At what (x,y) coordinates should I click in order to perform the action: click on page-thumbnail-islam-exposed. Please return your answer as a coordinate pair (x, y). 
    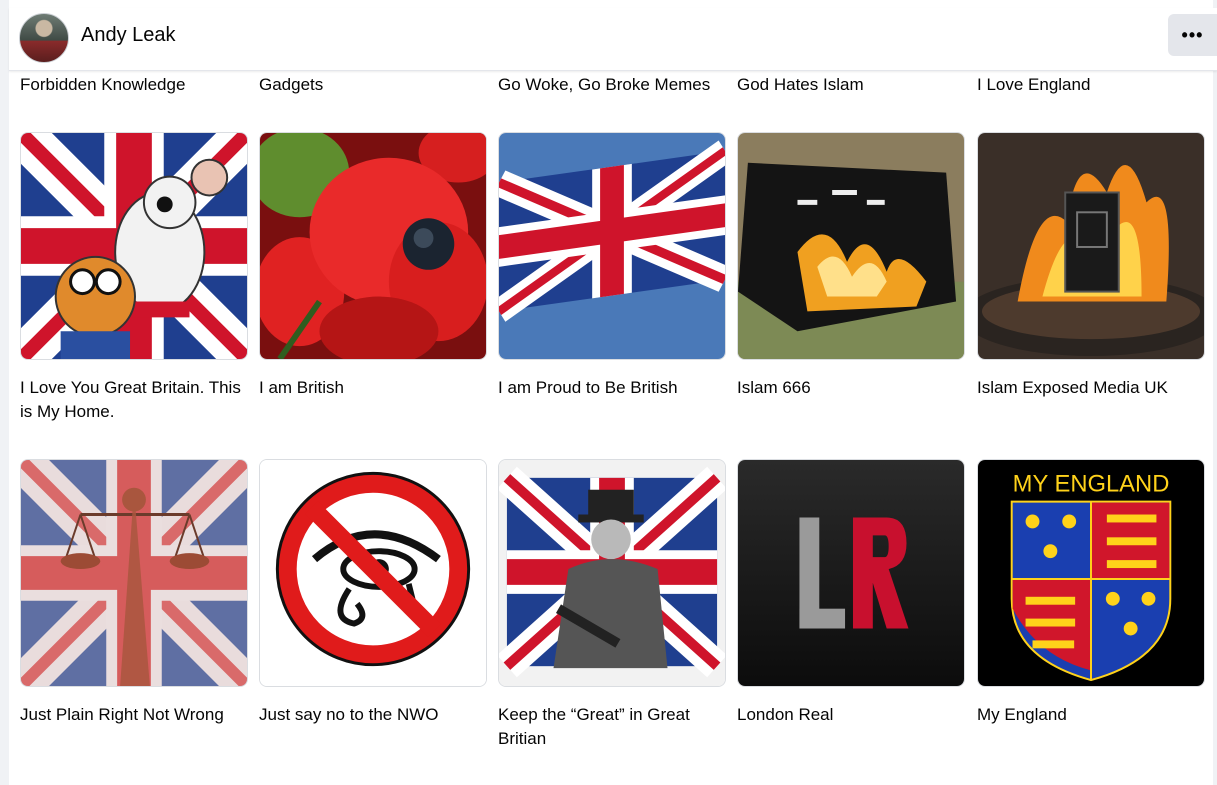
    Looking at the image, I should click on (1091, 246).